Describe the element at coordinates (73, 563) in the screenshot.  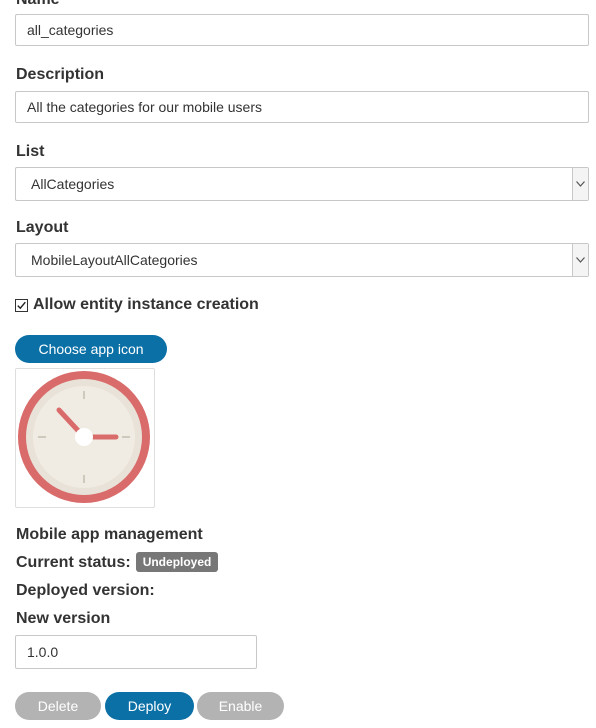
I see `current-status-label: Current status:` at that location.